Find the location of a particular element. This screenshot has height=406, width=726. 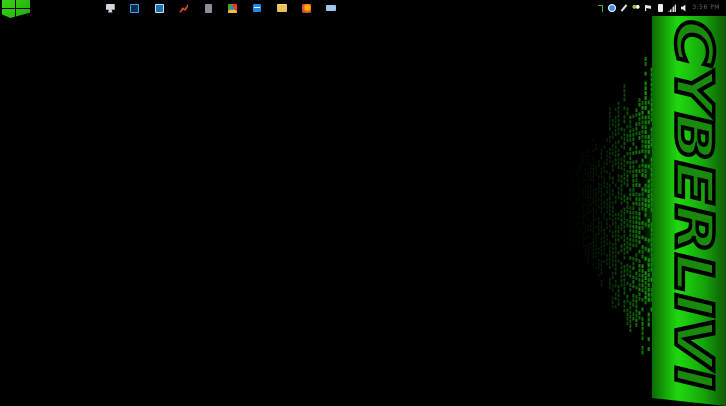

taskbar-app-computer is located at coordinates (110, 8).